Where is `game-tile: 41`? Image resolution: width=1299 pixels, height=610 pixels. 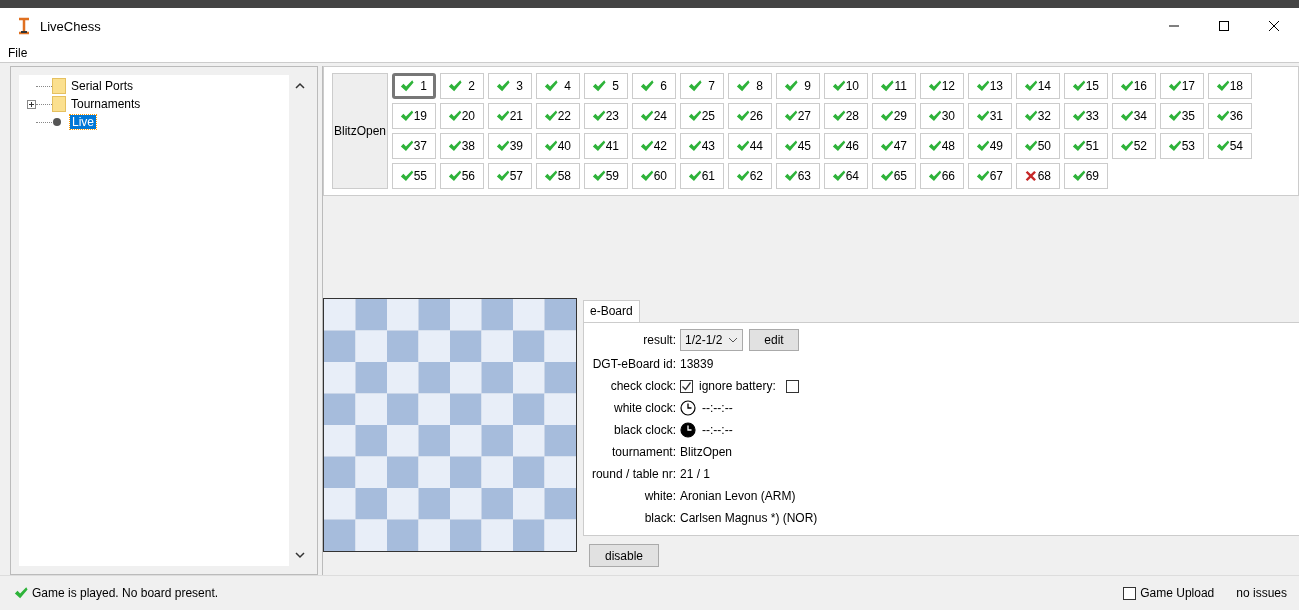 game-tile: 41 is located at coordinates (606, 146).